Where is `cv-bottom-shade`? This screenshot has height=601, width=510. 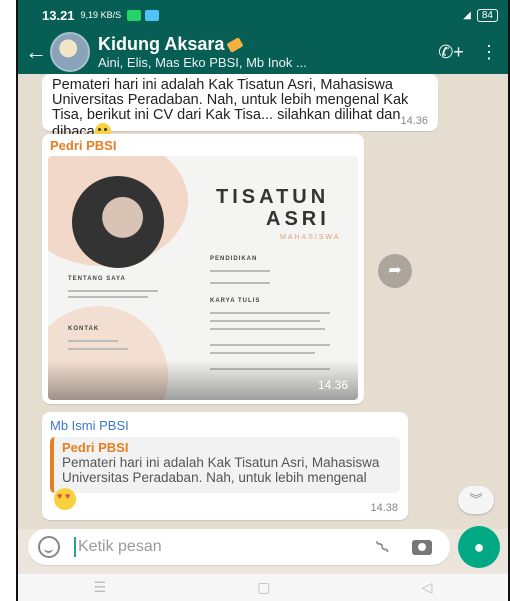 cv-bottom-shade is located at coordinates (203, 380).